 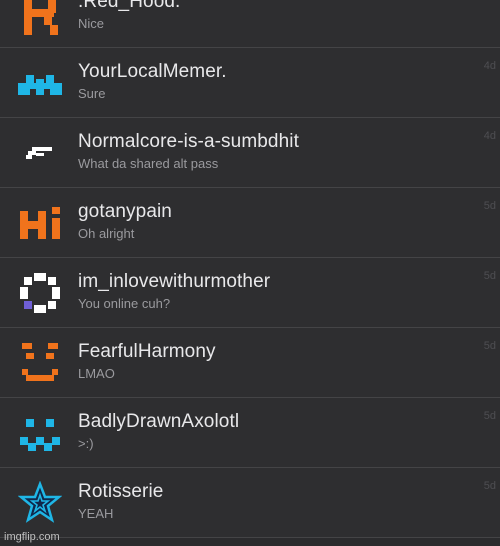 I want to click on red-hood-r-icon, so click(x=40, y=17).